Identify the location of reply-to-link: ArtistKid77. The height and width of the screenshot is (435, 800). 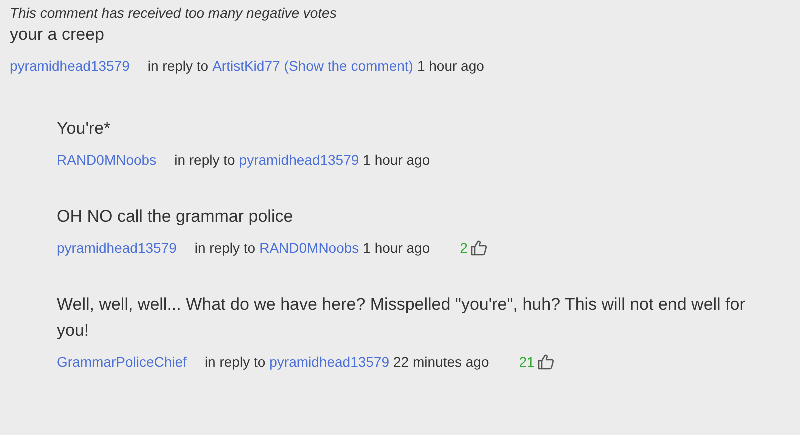
(246, 66).